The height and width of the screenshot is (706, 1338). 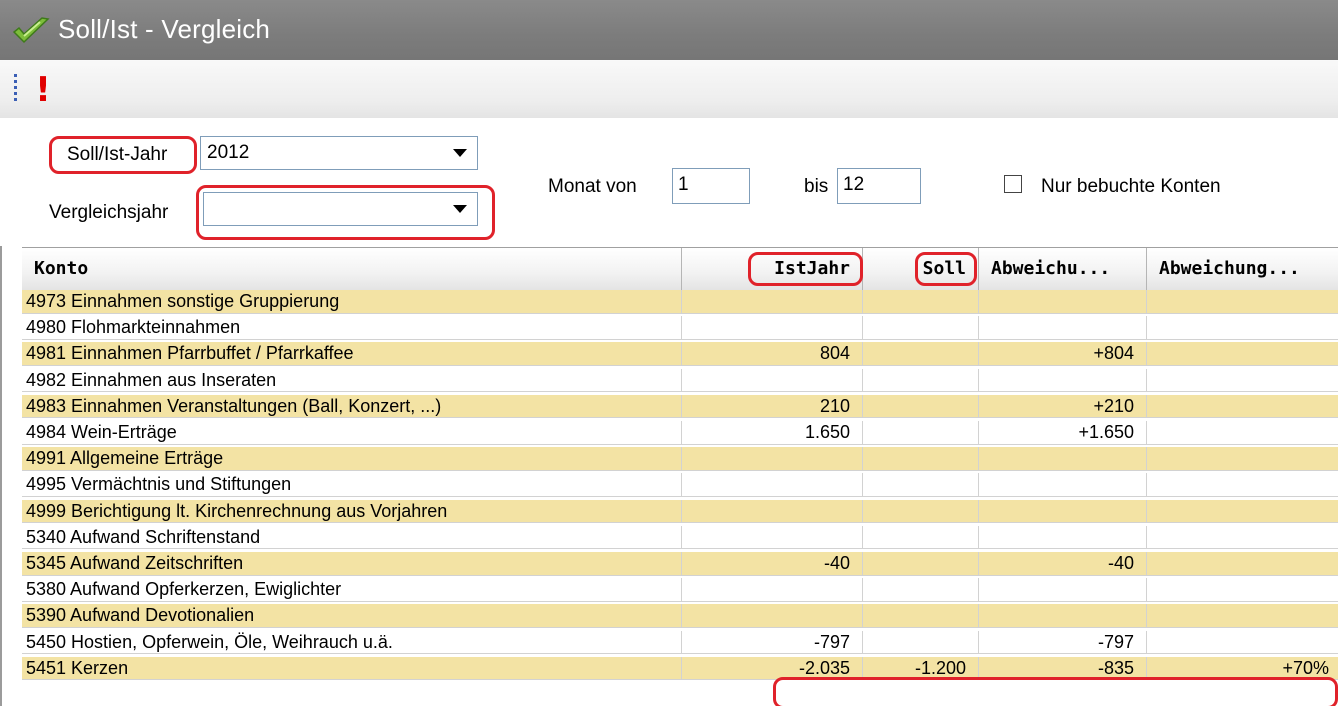 I want to click on account-cell: 4973 Einnahmen sonstige Gruppierung, so click(x=352, y=302).